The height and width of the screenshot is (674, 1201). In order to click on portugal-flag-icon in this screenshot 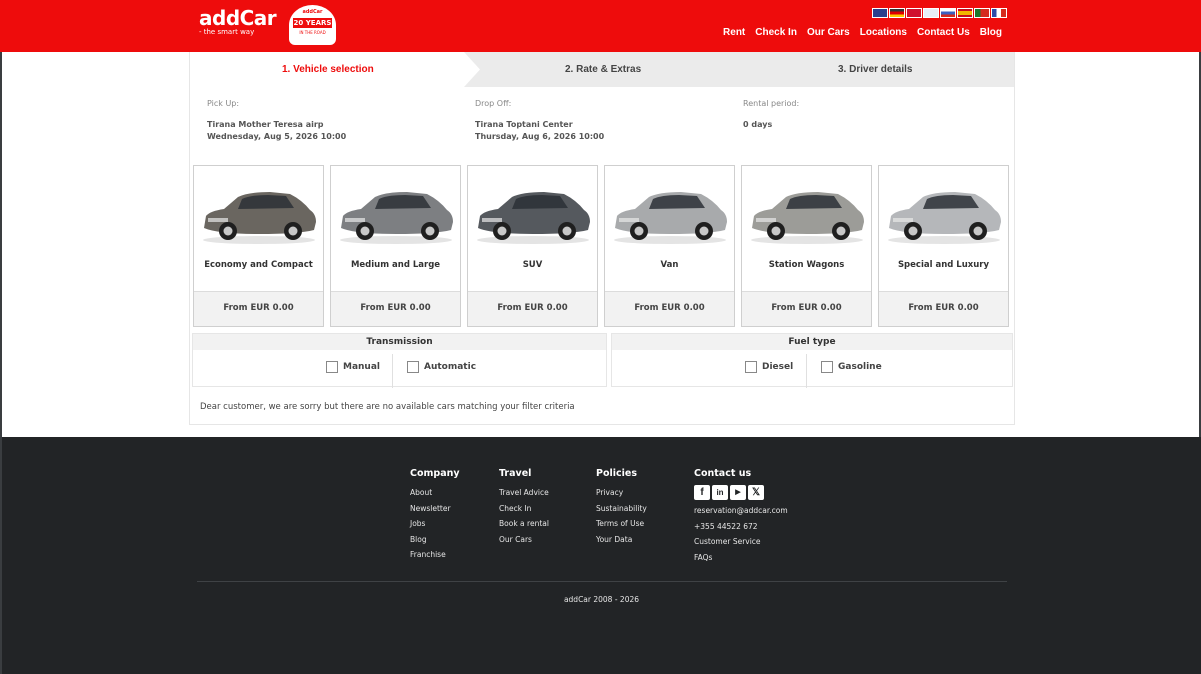, I will do `click(982, 13)`.